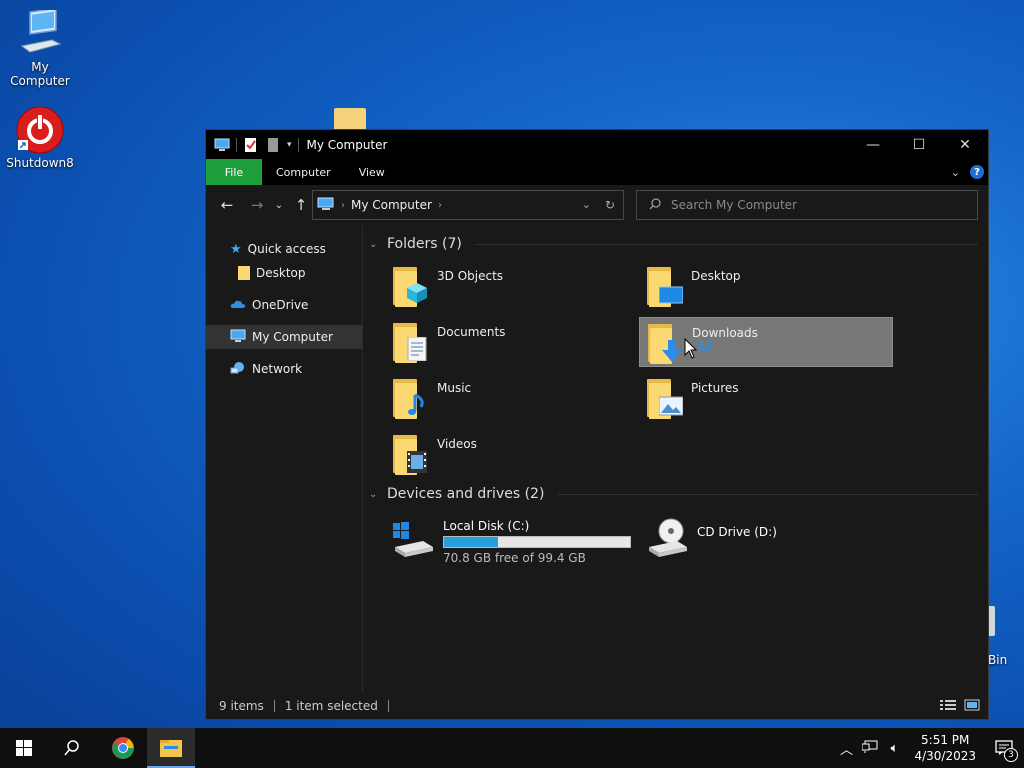 This screenshot has height=768, width=1024. What do you see at coordinates (284, 273) in the screenshot?
I see `nav-item-desktop: Desktop` at bounding box center [284, 273].